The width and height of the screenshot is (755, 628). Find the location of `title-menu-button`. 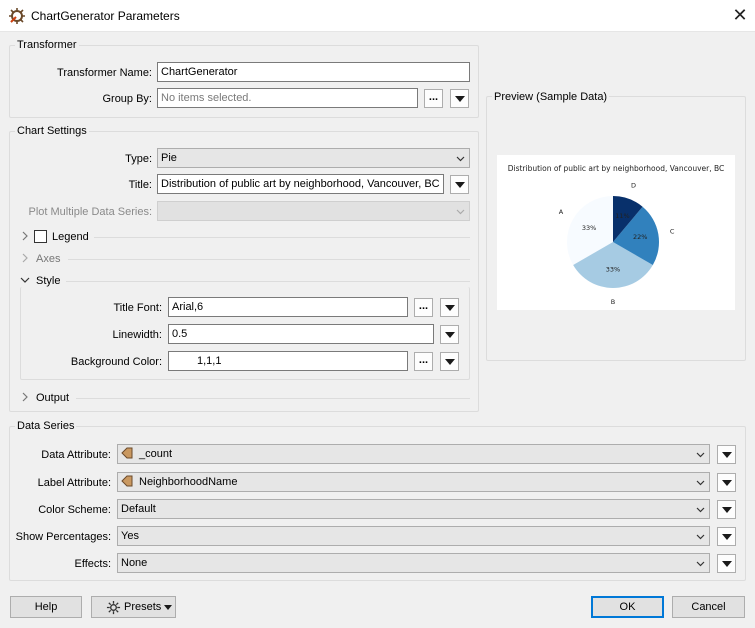

title-menu-button is located at coordinates (459, 184).